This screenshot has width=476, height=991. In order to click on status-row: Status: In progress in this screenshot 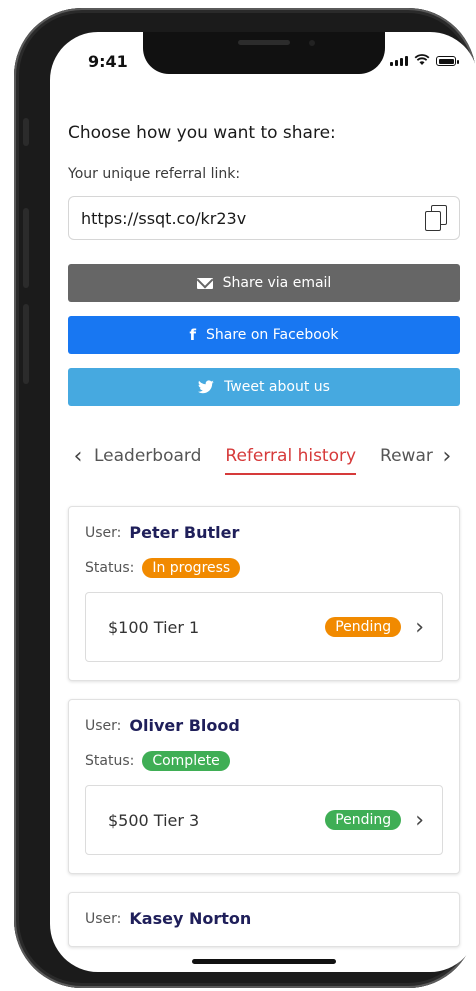, I will do `click(264, 568)`.